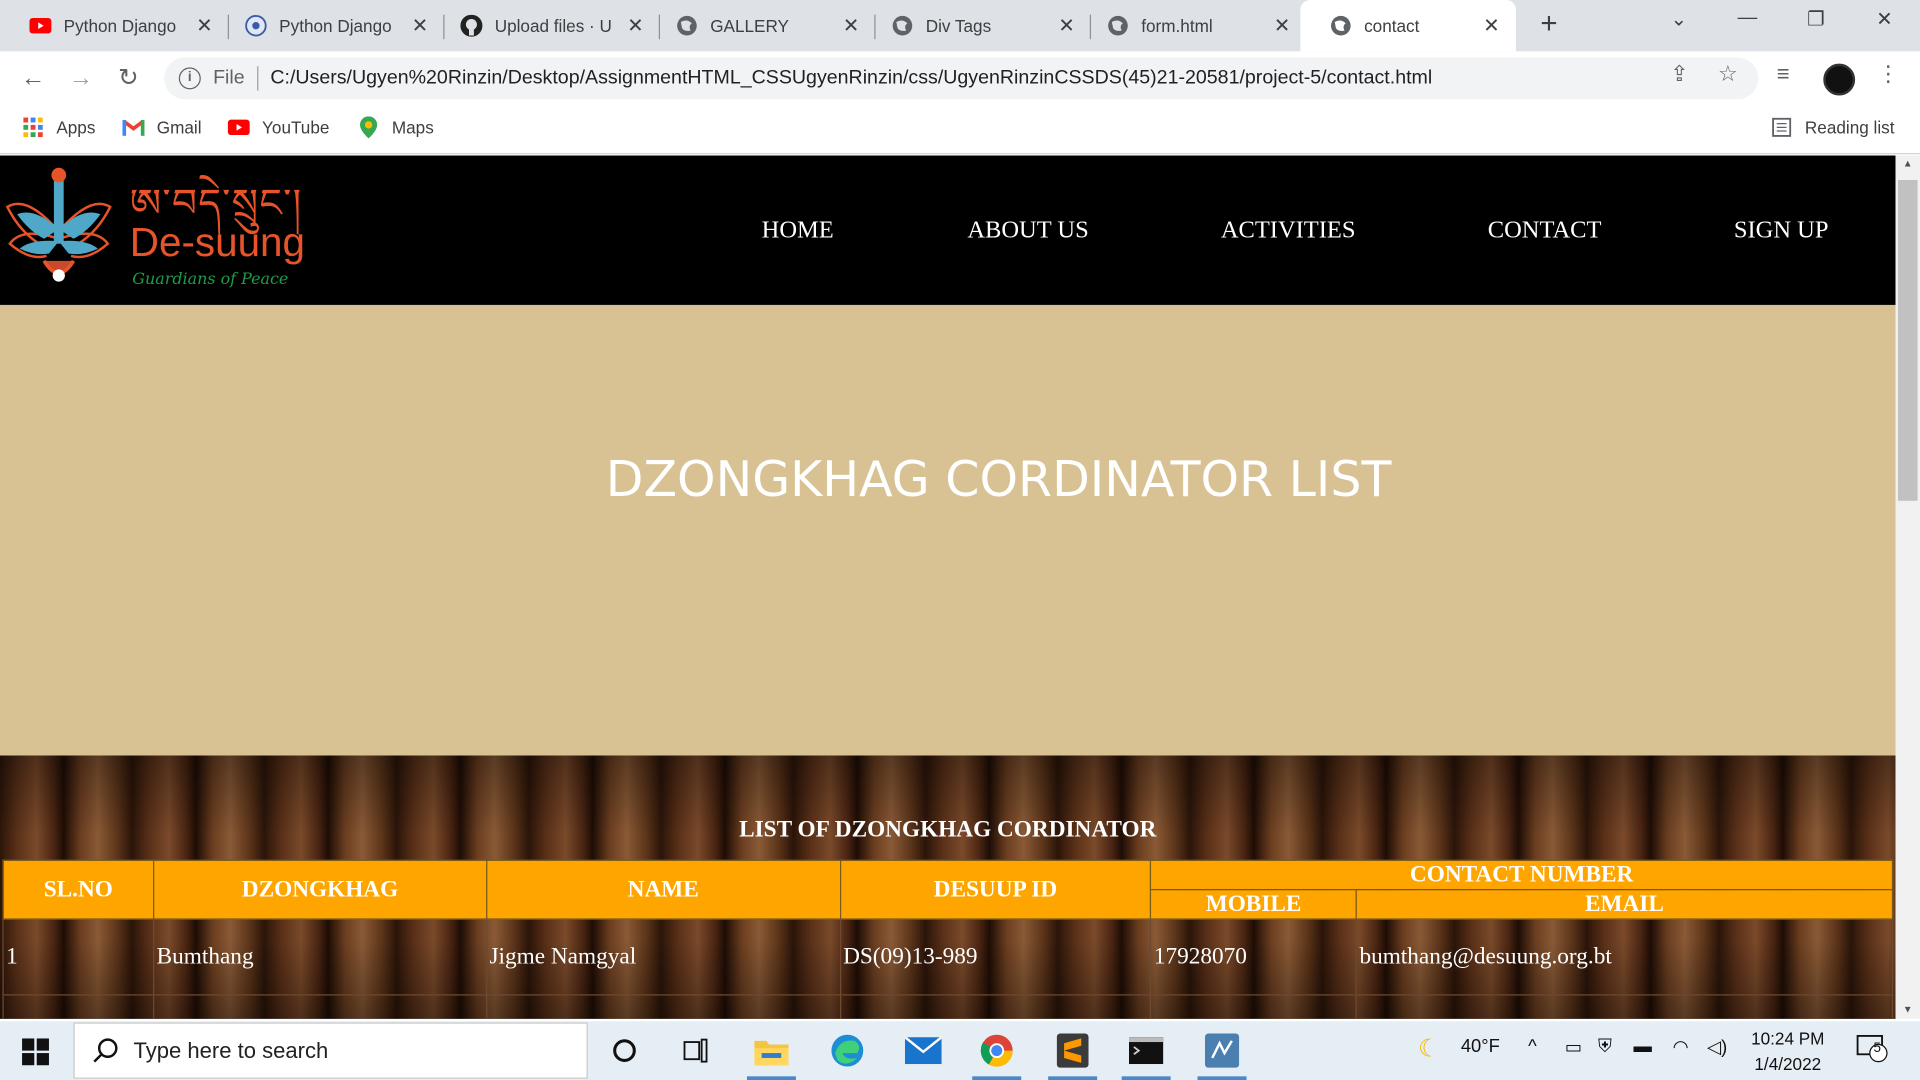 This screenshot has height=1080, width=1920. I want to click on bookmark-label: Gmail, so click(179, 127).